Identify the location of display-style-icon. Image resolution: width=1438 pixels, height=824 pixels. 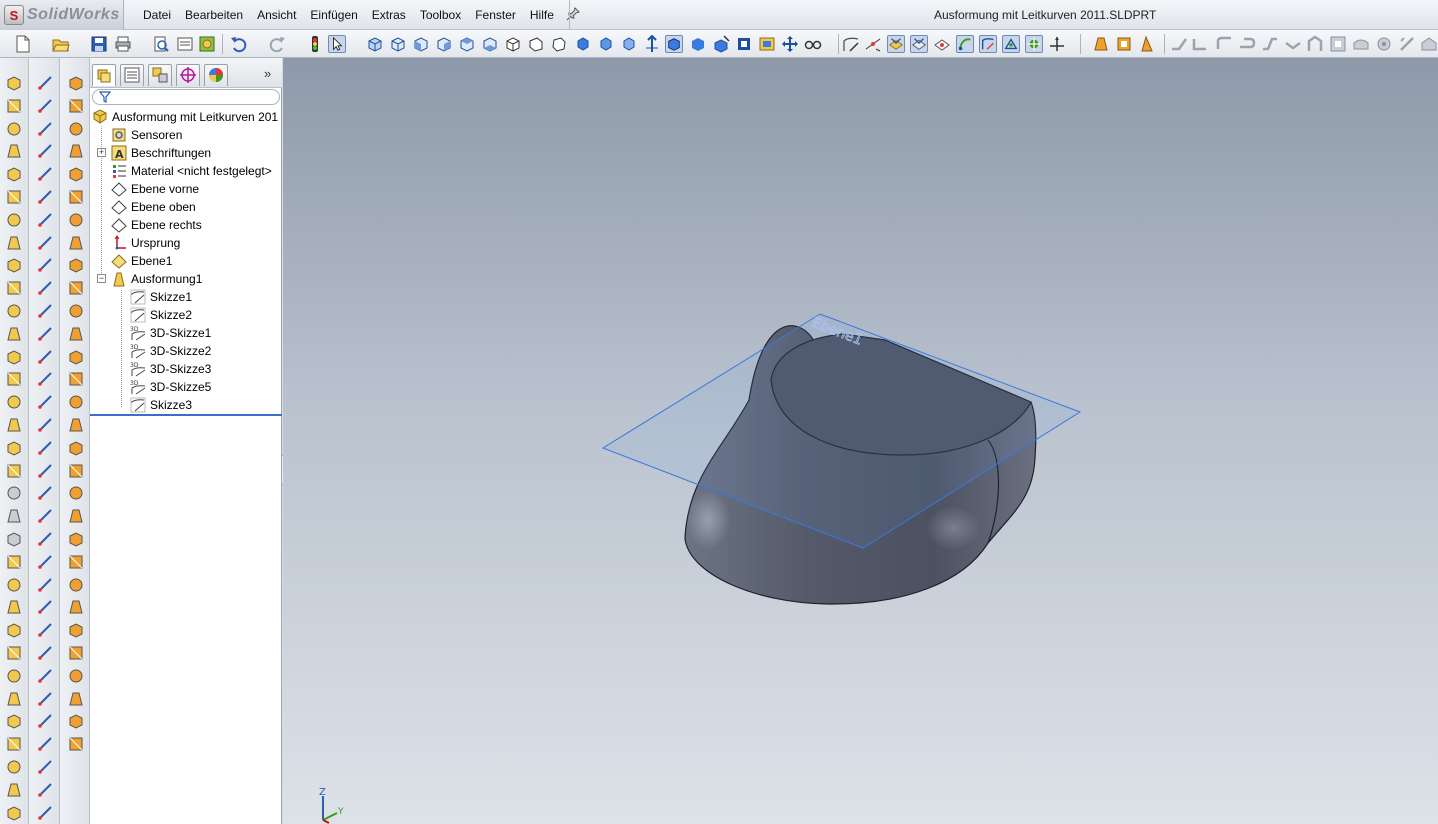
(767, 44).